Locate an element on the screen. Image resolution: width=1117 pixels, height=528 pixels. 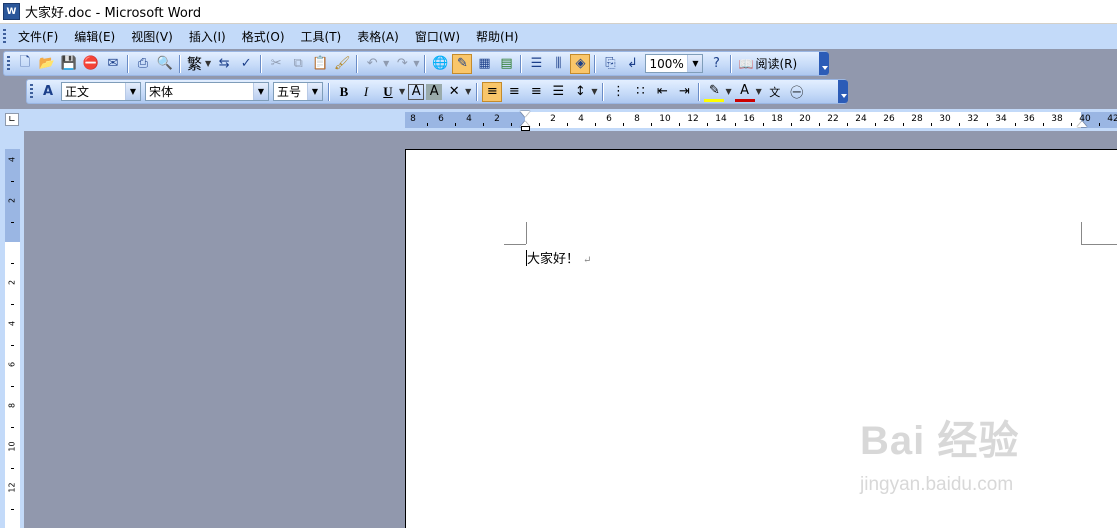
enclose-characters-icon: ㊀ is located at coordinates (797, 92).